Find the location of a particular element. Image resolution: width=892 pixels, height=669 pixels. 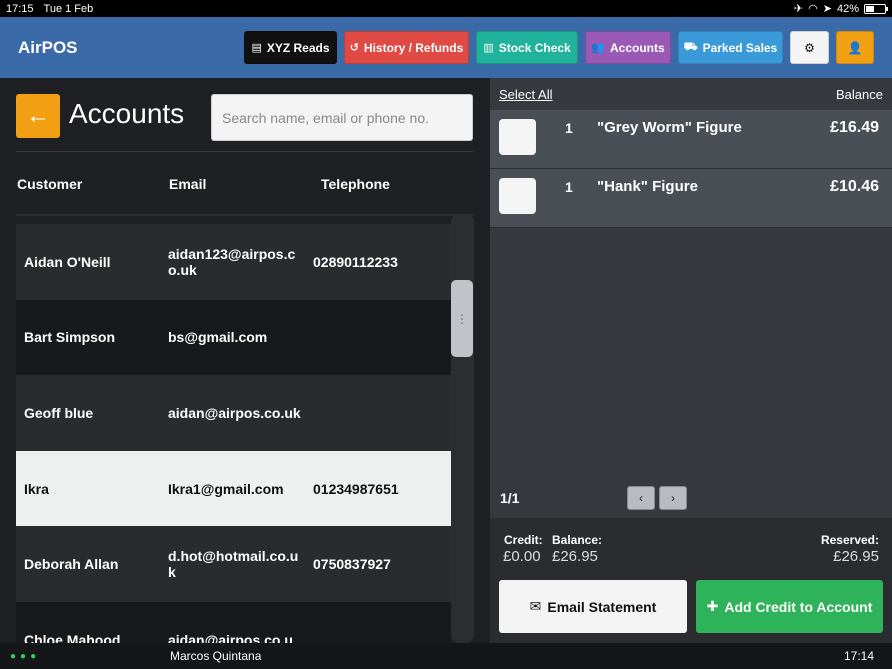

car-icon: ⛟ is located at coordinates (690, 46).